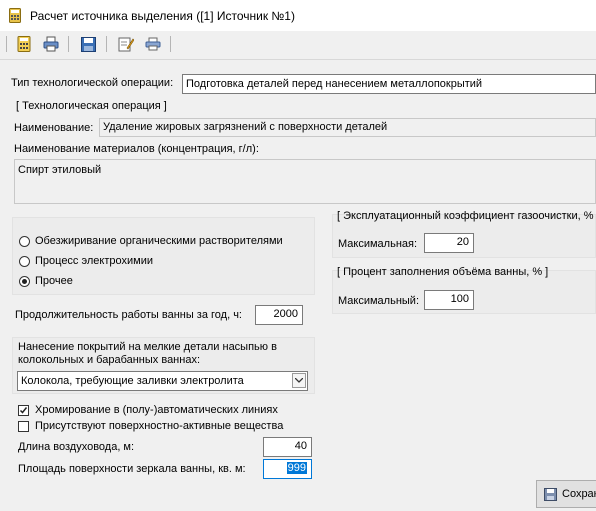 This screenshot has height=511, width=596. Describe the element at coordinates (24, 281) in the screenshot. I see `radio-other` at that location.